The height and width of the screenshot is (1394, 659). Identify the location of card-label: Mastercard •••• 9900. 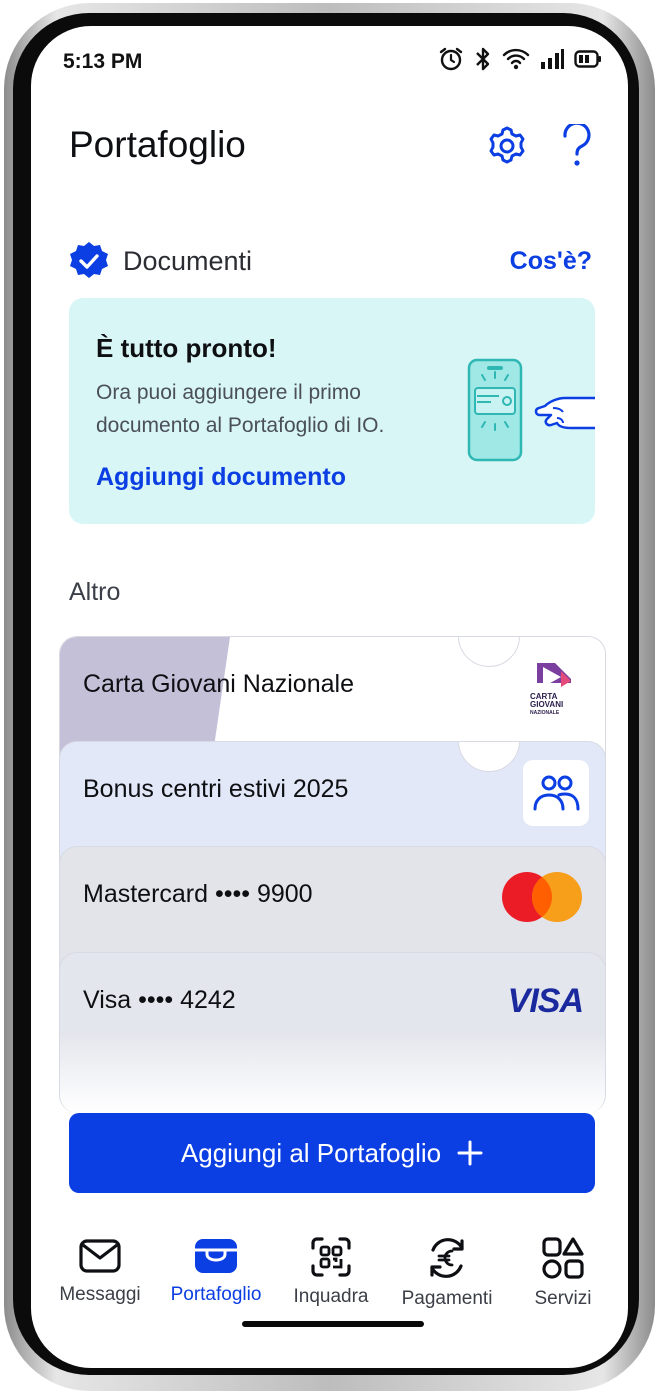
(198, 894).